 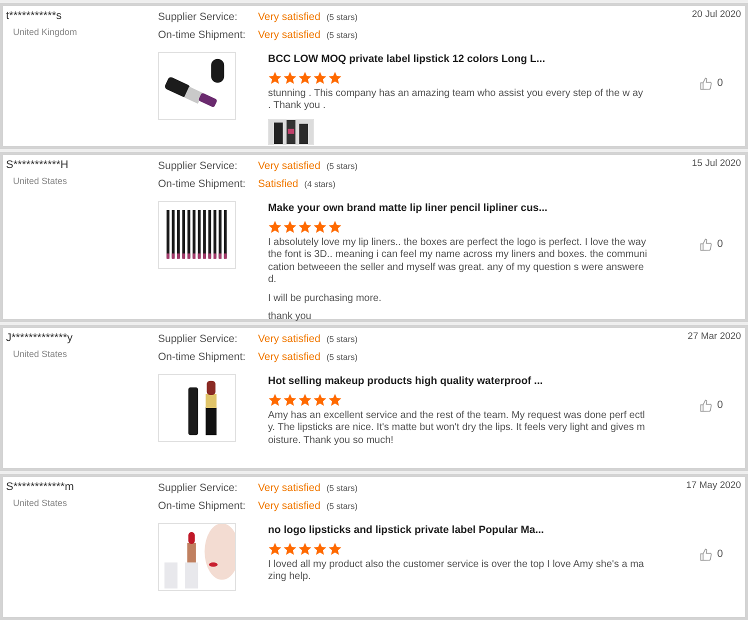 I want to click on buyer-name: J*************y, so click(x=40, y=338).